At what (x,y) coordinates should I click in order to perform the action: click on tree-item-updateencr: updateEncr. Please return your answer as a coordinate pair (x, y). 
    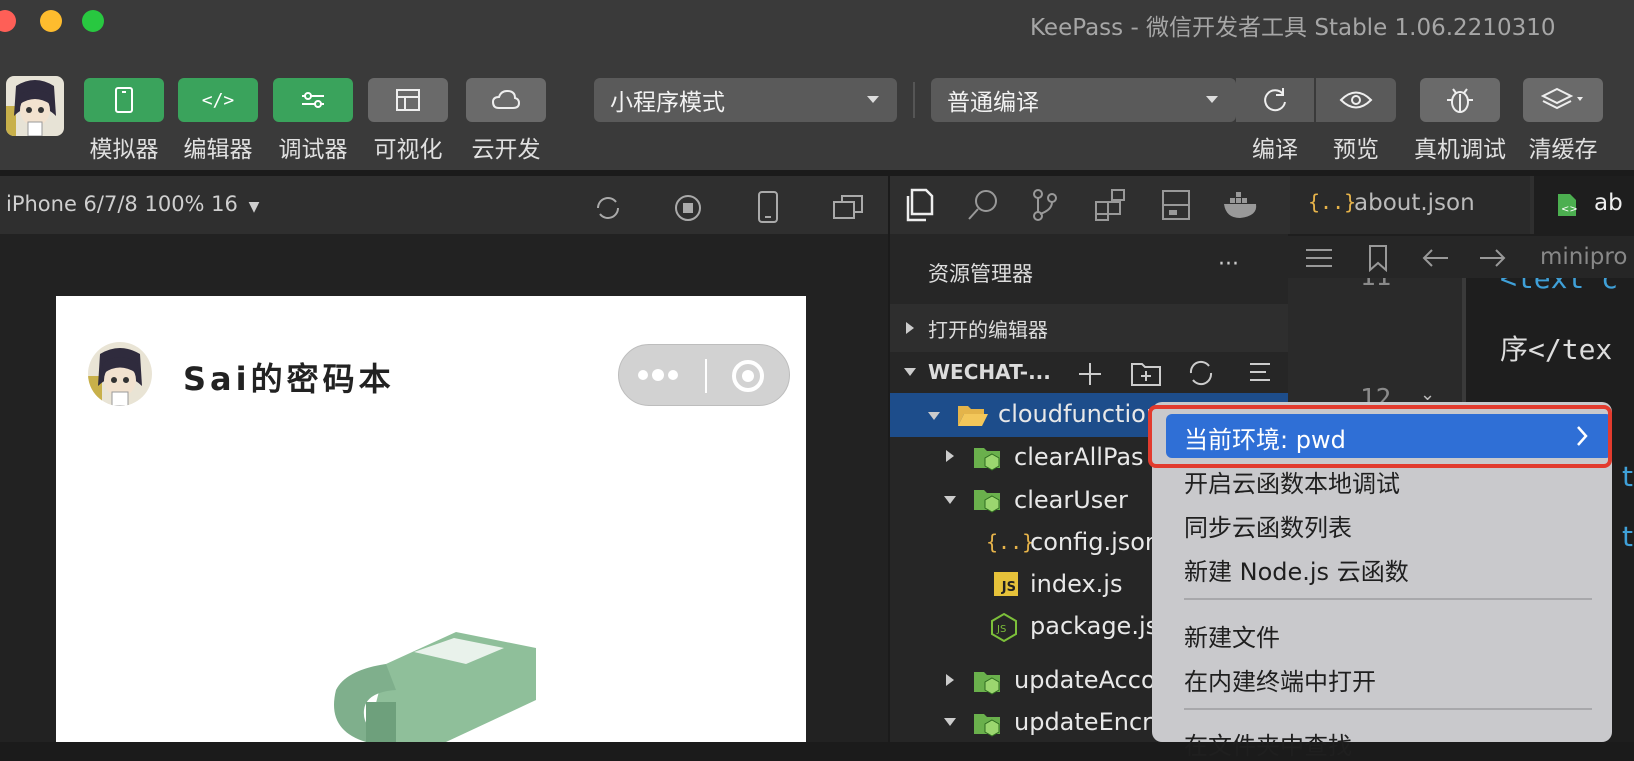
    Looking at the image, I should click on (1083, 722).